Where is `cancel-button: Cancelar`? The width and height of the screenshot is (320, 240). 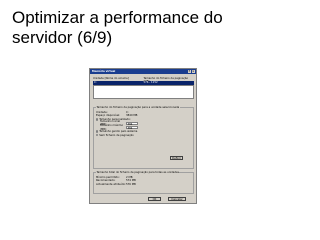
cancel-button: Cancelar is located at coordinates (177, 199).